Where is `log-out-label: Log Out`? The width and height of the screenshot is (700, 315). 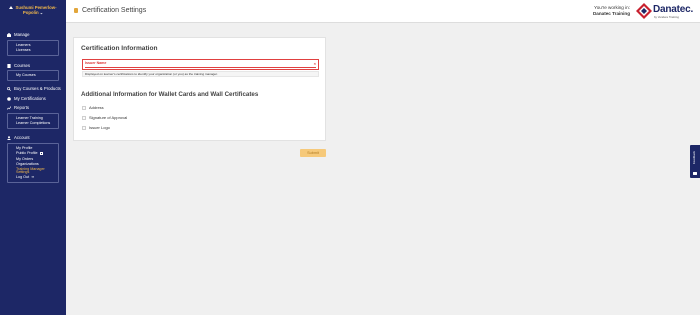
log-out-label: Log Out is located at coordinates (23, 177).